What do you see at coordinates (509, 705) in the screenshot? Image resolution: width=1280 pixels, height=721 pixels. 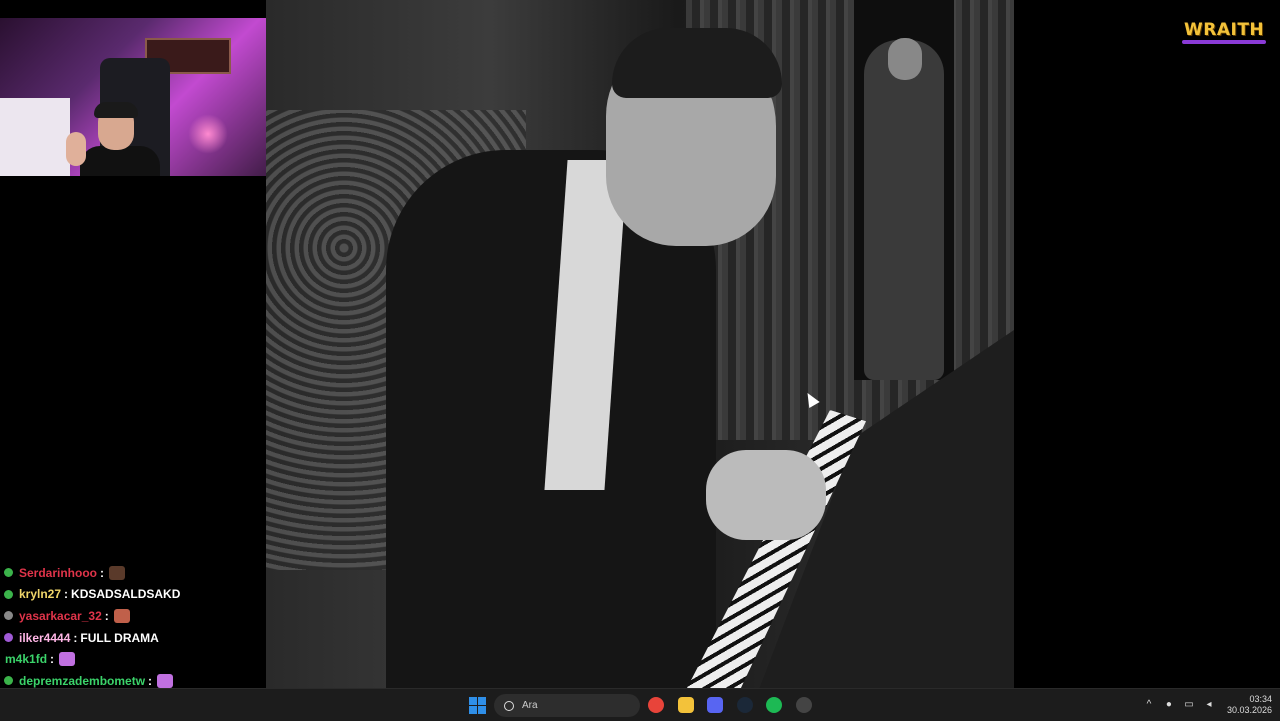 I see `search-icon` at bounding box center [509, 705].